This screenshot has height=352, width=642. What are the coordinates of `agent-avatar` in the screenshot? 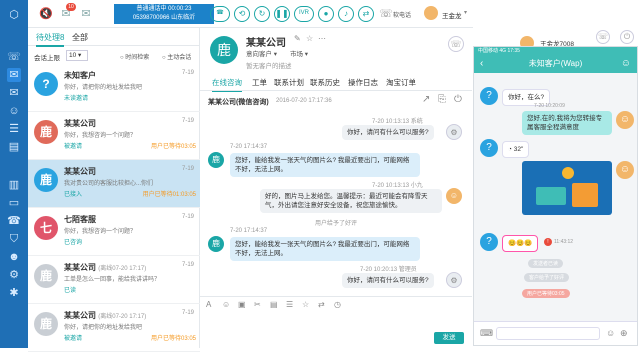 It's located at (431, 13).